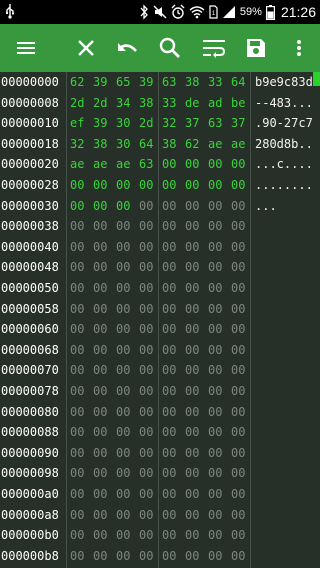 The height and width of the screenshot is (568, 320). I want to click on search-icon, so click(170, 48).